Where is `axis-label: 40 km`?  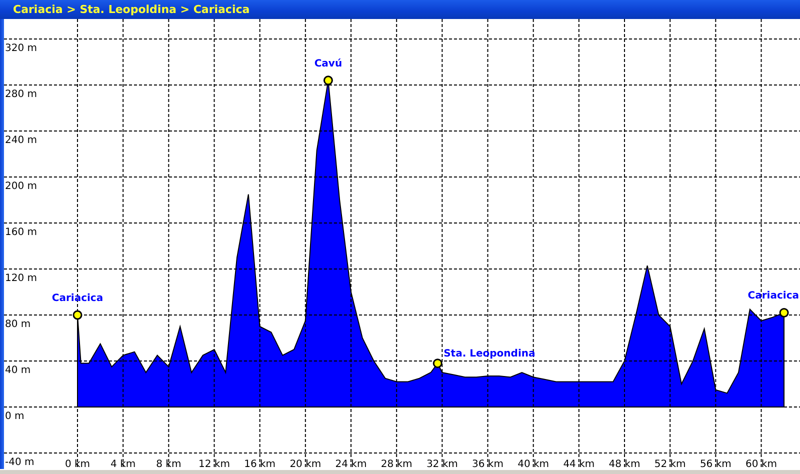 axis-label: 40 km is located at coordinates (534, 464).